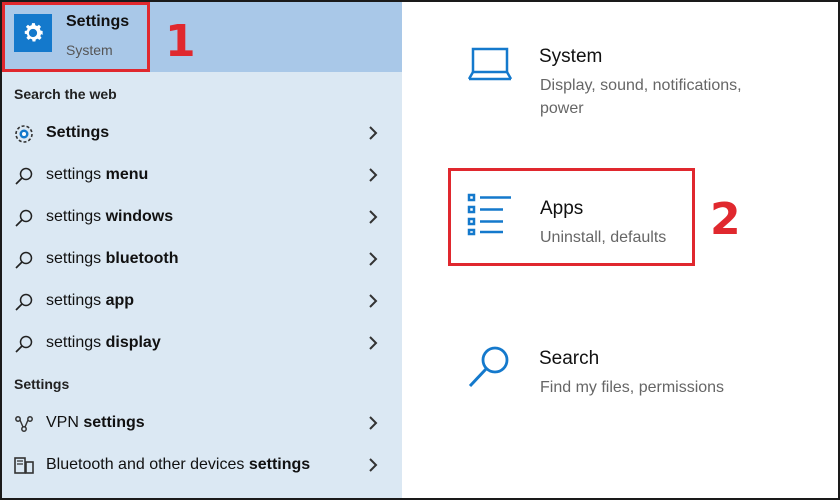 The height and width of the screenshot is (500, 840). I want to click on list-item: settings windows, so click(201, 217).